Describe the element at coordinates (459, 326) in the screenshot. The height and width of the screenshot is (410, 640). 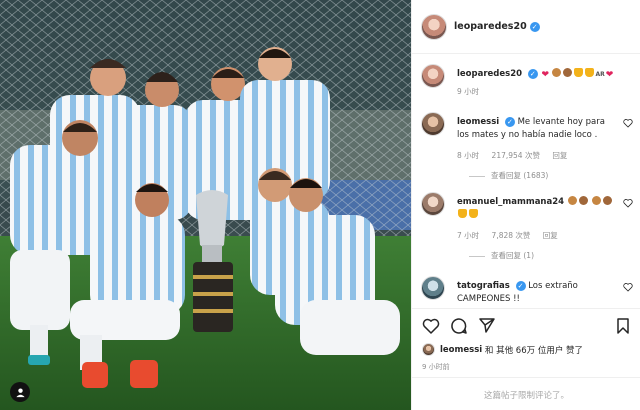
I see `comment-icon` at that location.